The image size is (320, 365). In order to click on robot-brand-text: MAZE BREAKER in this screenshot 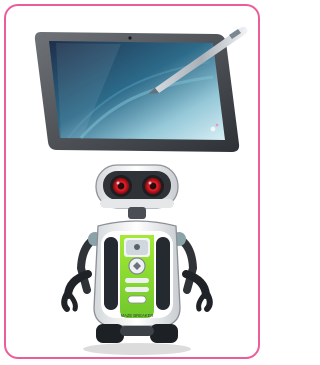, I will do `click(137, 315)`.